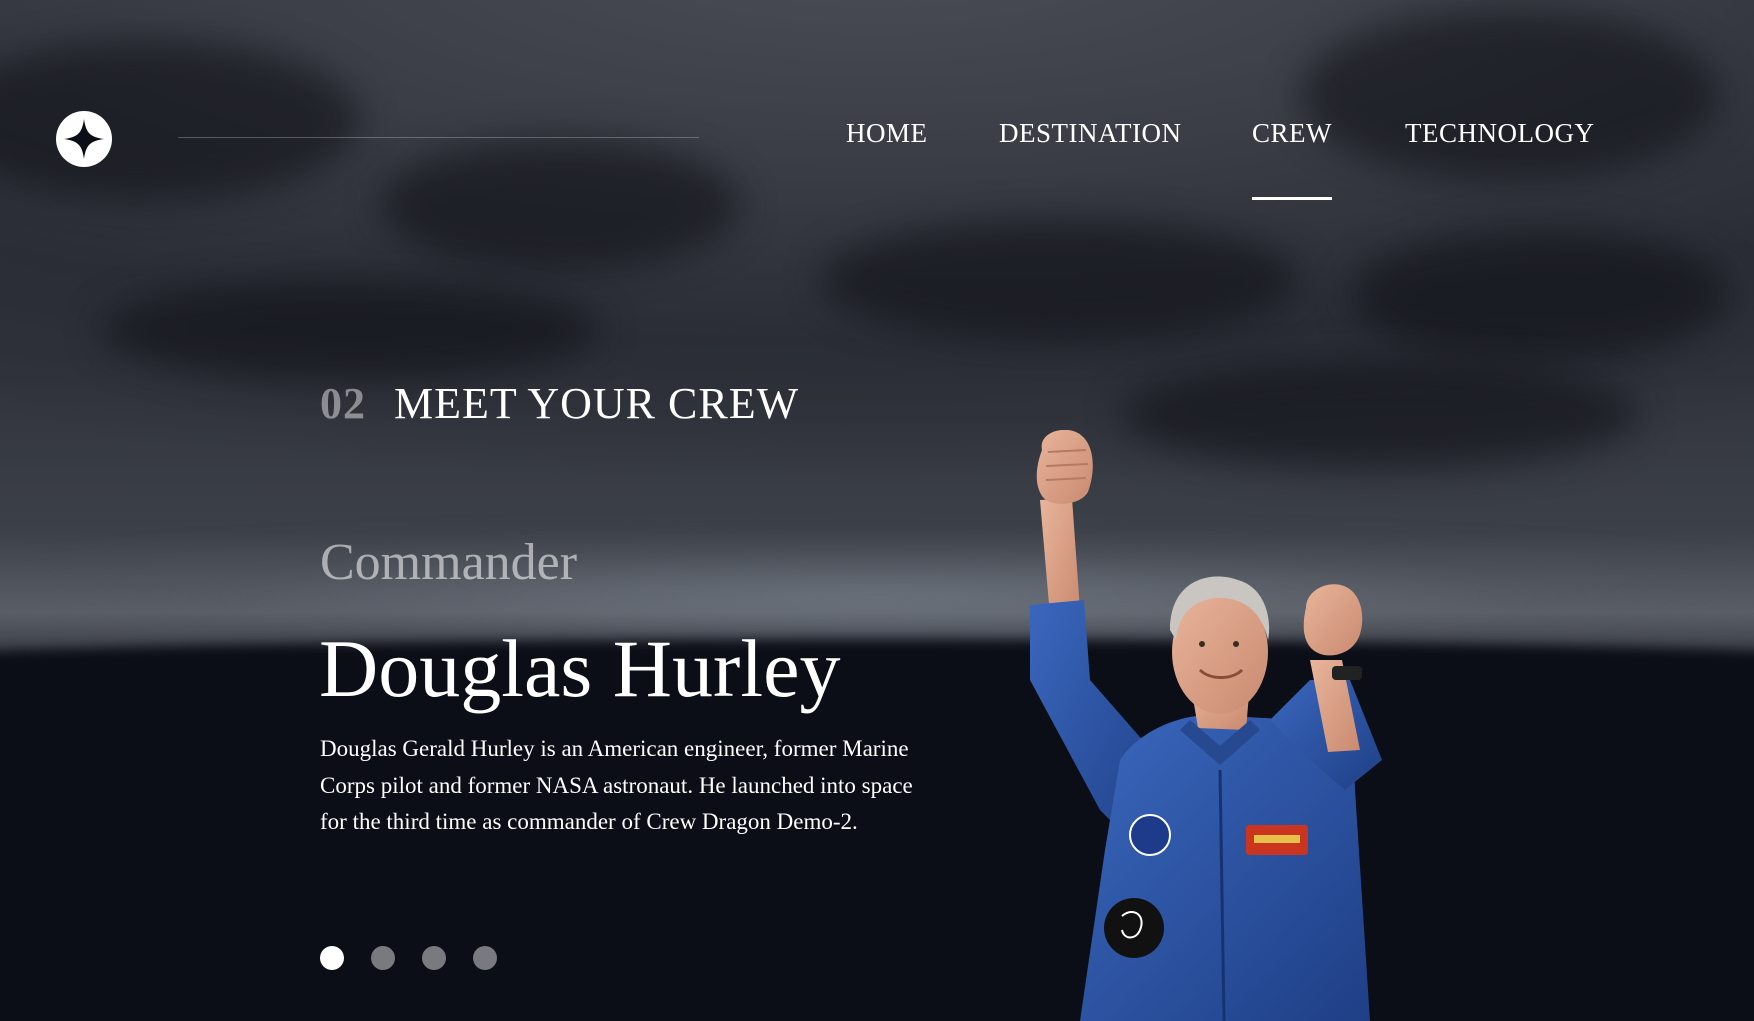 This screenshot has width=1754, height=1021. What do you see at coordinates (887, 159) in the screenshot?
I see `nav-home: HOME` at bounding box center [887, 159].